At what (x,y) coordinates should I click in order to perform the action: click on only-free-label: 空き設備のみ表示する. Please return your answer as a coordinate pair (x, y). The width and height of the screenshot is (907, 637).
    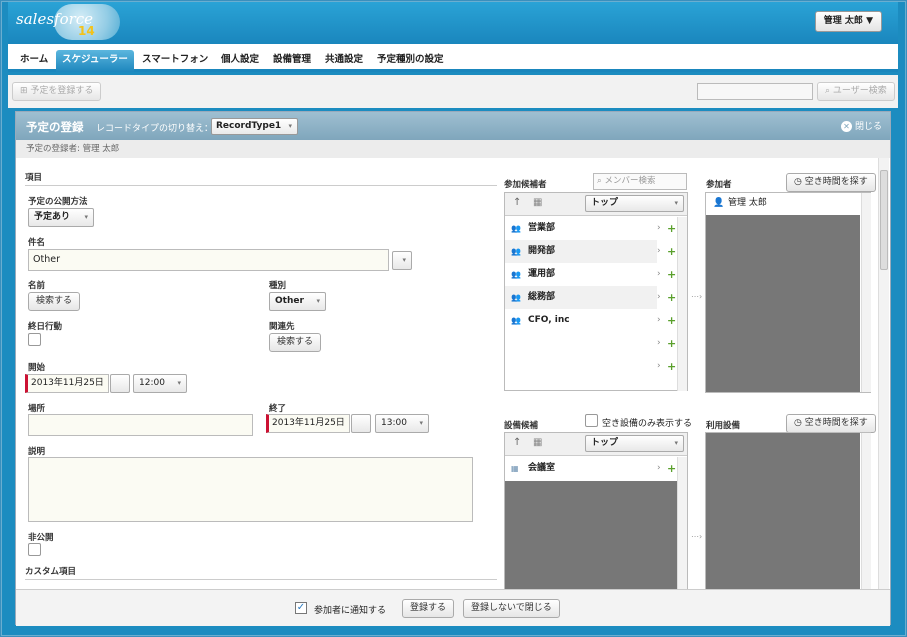
    Looking at the image, I should click on (647, 424).